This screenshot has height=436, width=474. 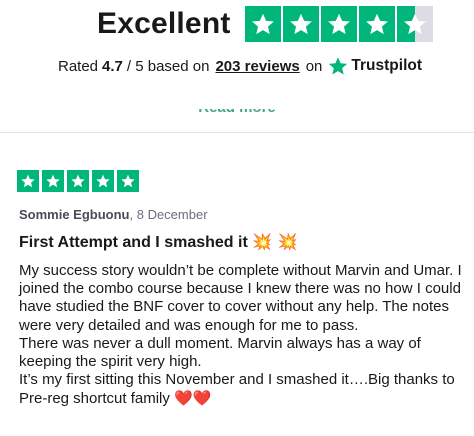 What do you see at coordinates (164, 23) in the screenshot?
I see `rating-word: Excellent` at bounding box center [164, 23].